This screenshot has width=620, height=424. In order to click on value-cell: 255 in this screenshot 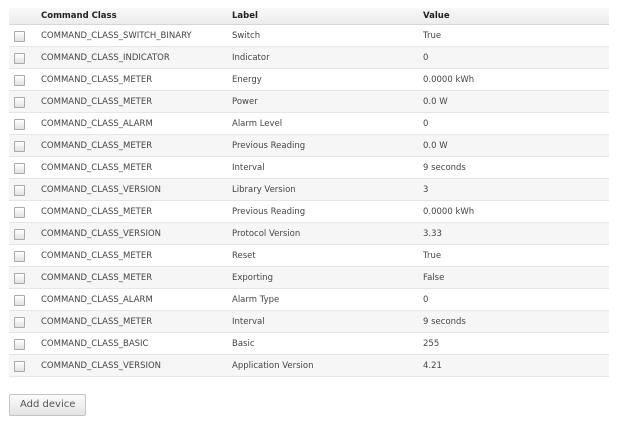, I will do `click(516, 343)`.